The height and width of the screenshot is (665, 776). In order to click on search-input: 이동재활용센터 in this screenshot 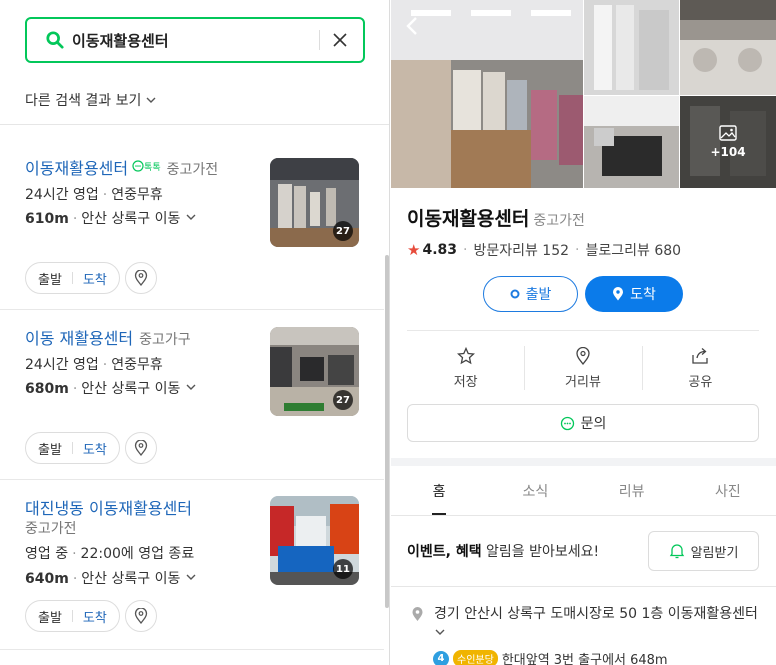, I will do `click(195, 40)`.